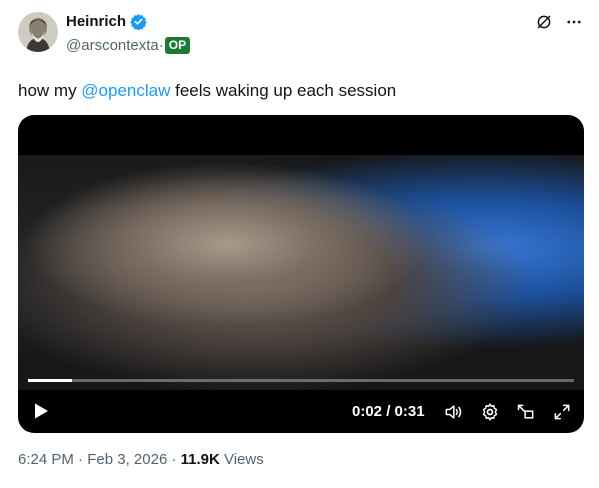  I want to click on views-label: Views, so click(241, 459).